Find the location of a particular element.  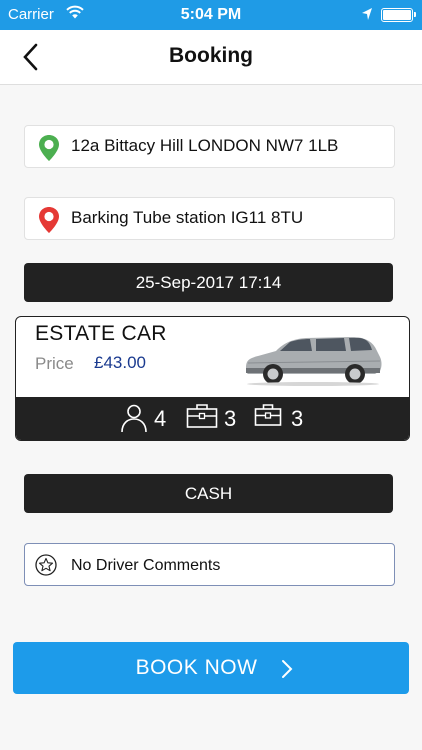

suitcase-large-icon is located at coordinates (202, 416).